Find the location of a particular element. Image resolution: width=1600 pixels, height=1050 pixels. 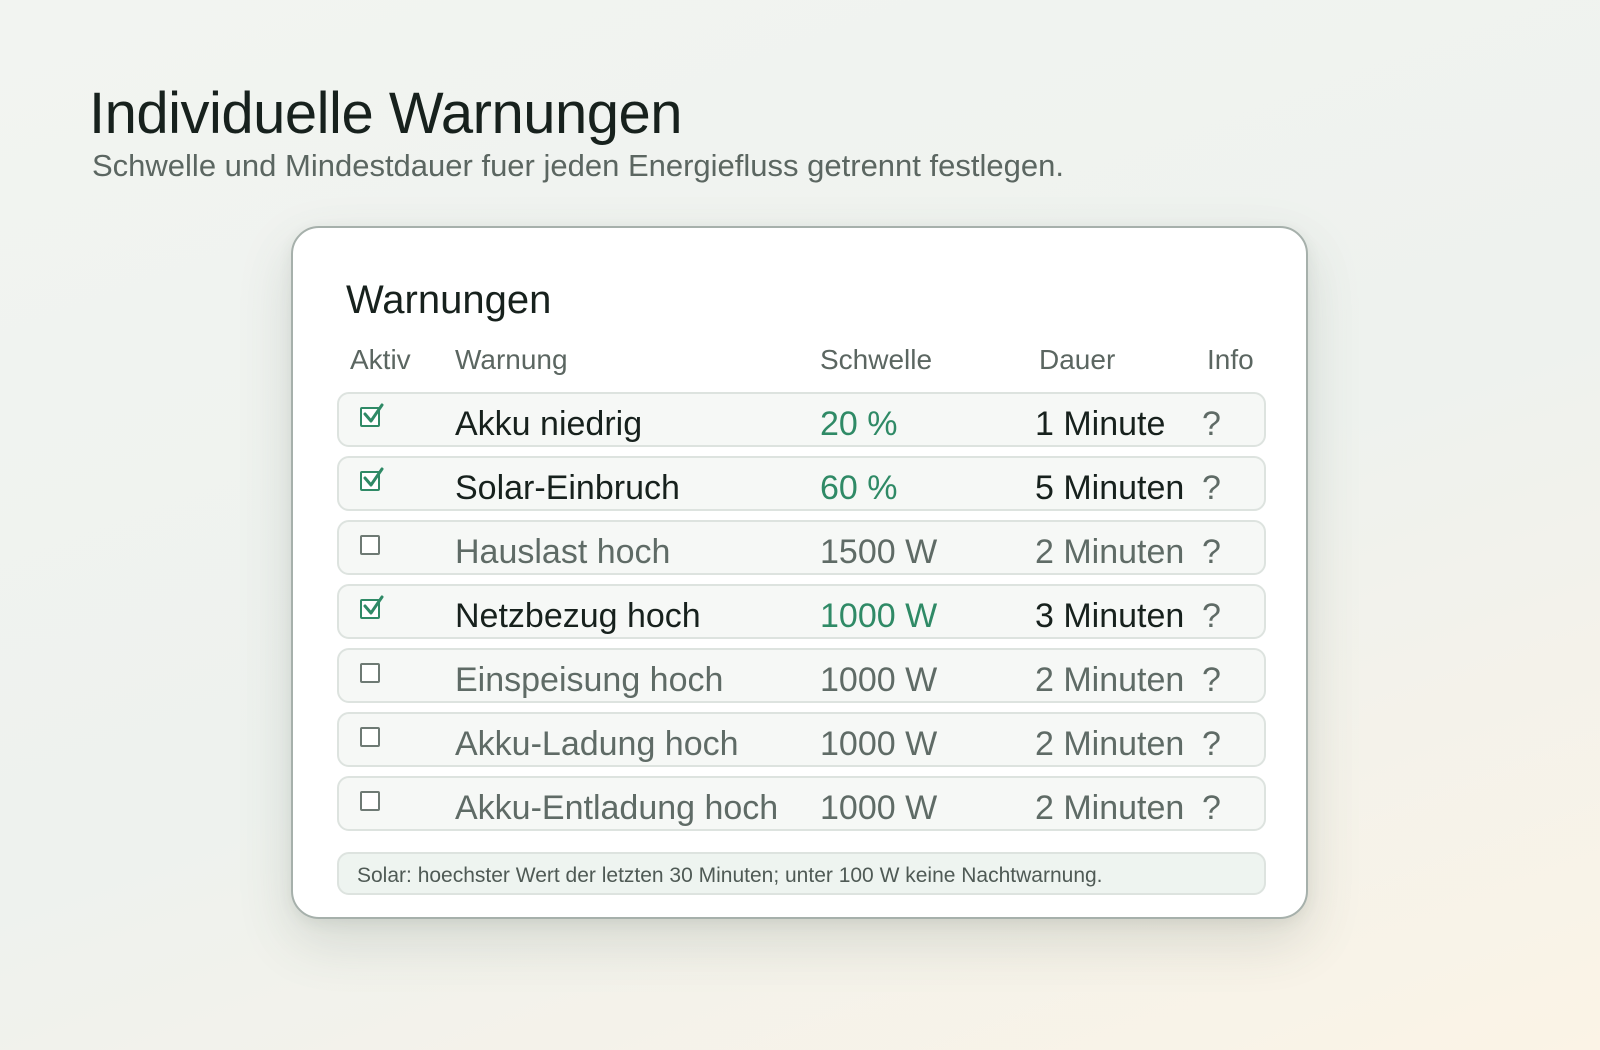

warning-duration: 3 Minuten is located at coordinates (1109, 616).